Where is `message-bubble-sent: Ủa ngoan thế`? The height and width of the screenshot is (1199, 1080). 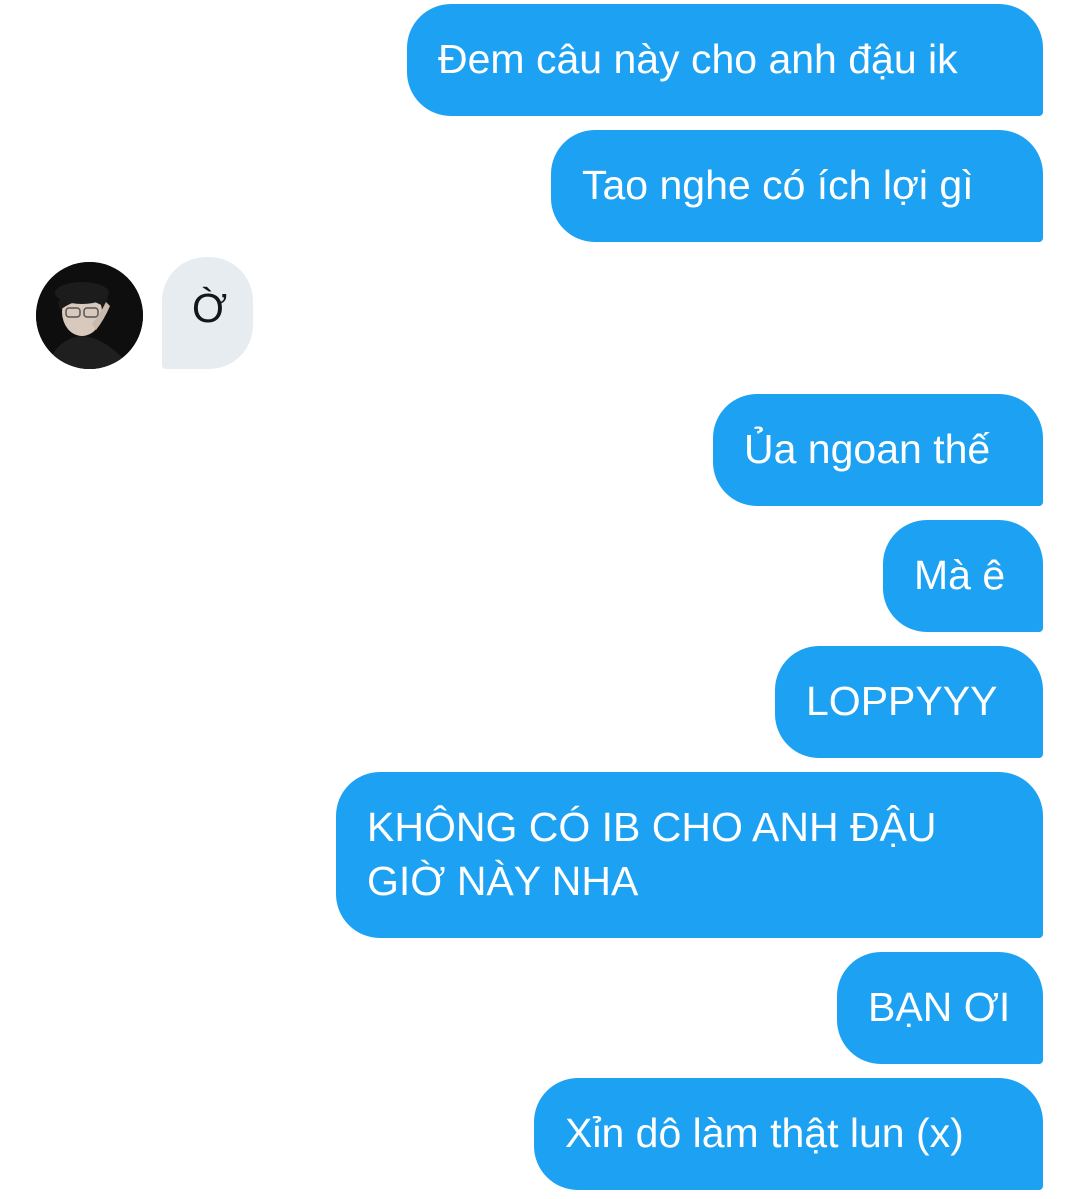
message-bubble-sent: Ủa ngoan thế is located at coordinates (878, 450).